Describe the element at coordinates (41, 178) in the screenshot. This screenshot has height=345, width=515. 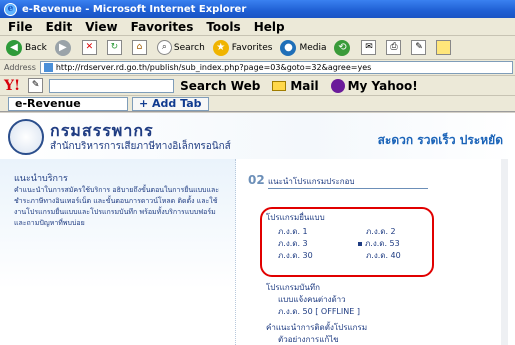
I see `service-intro-heading: แนะนำบริการ` at that location.